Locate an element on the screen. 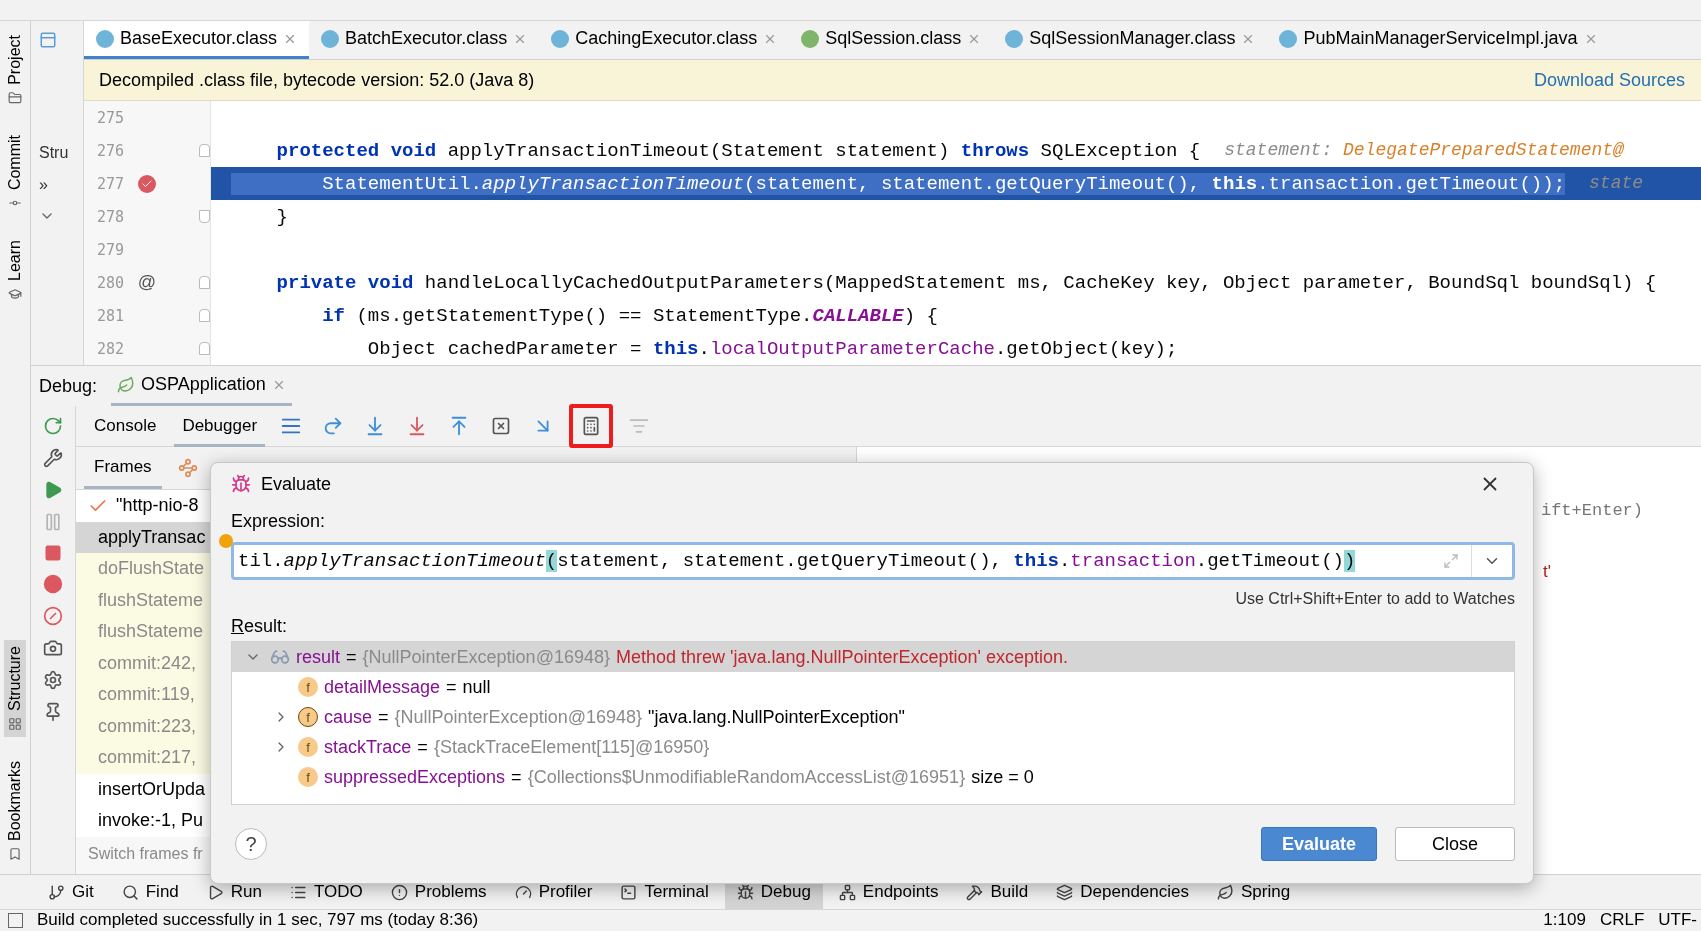  dialog-button: Evaluate is located at coordinates (1318, 844).